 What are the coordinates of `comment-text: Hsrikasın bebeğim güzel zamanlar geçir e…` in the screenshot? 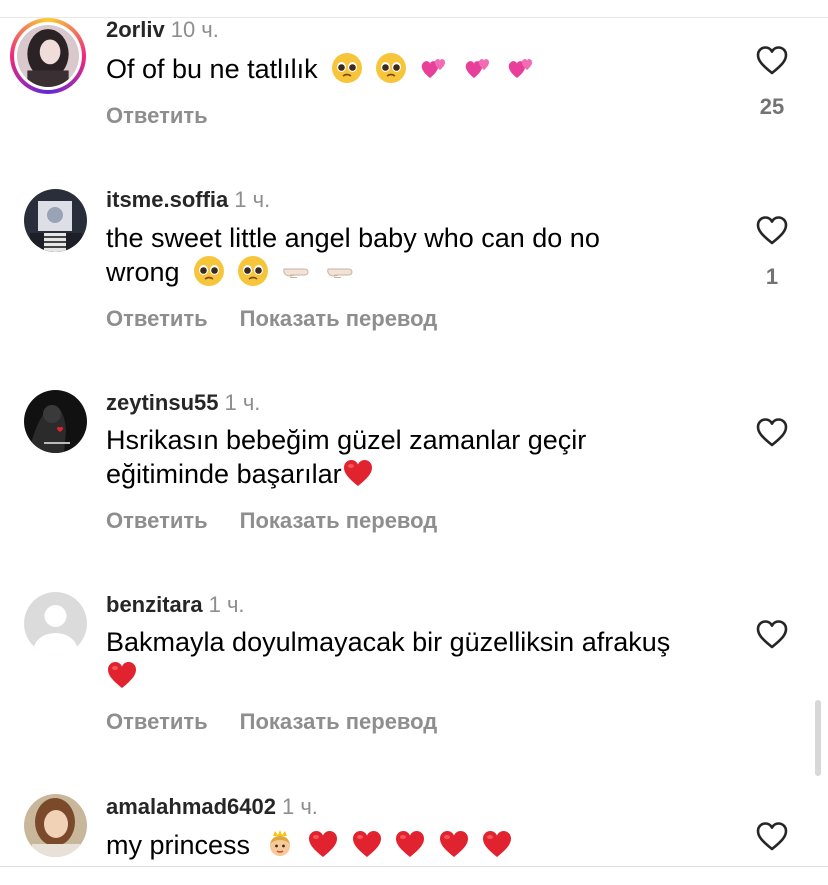 It's located at (346, 457).